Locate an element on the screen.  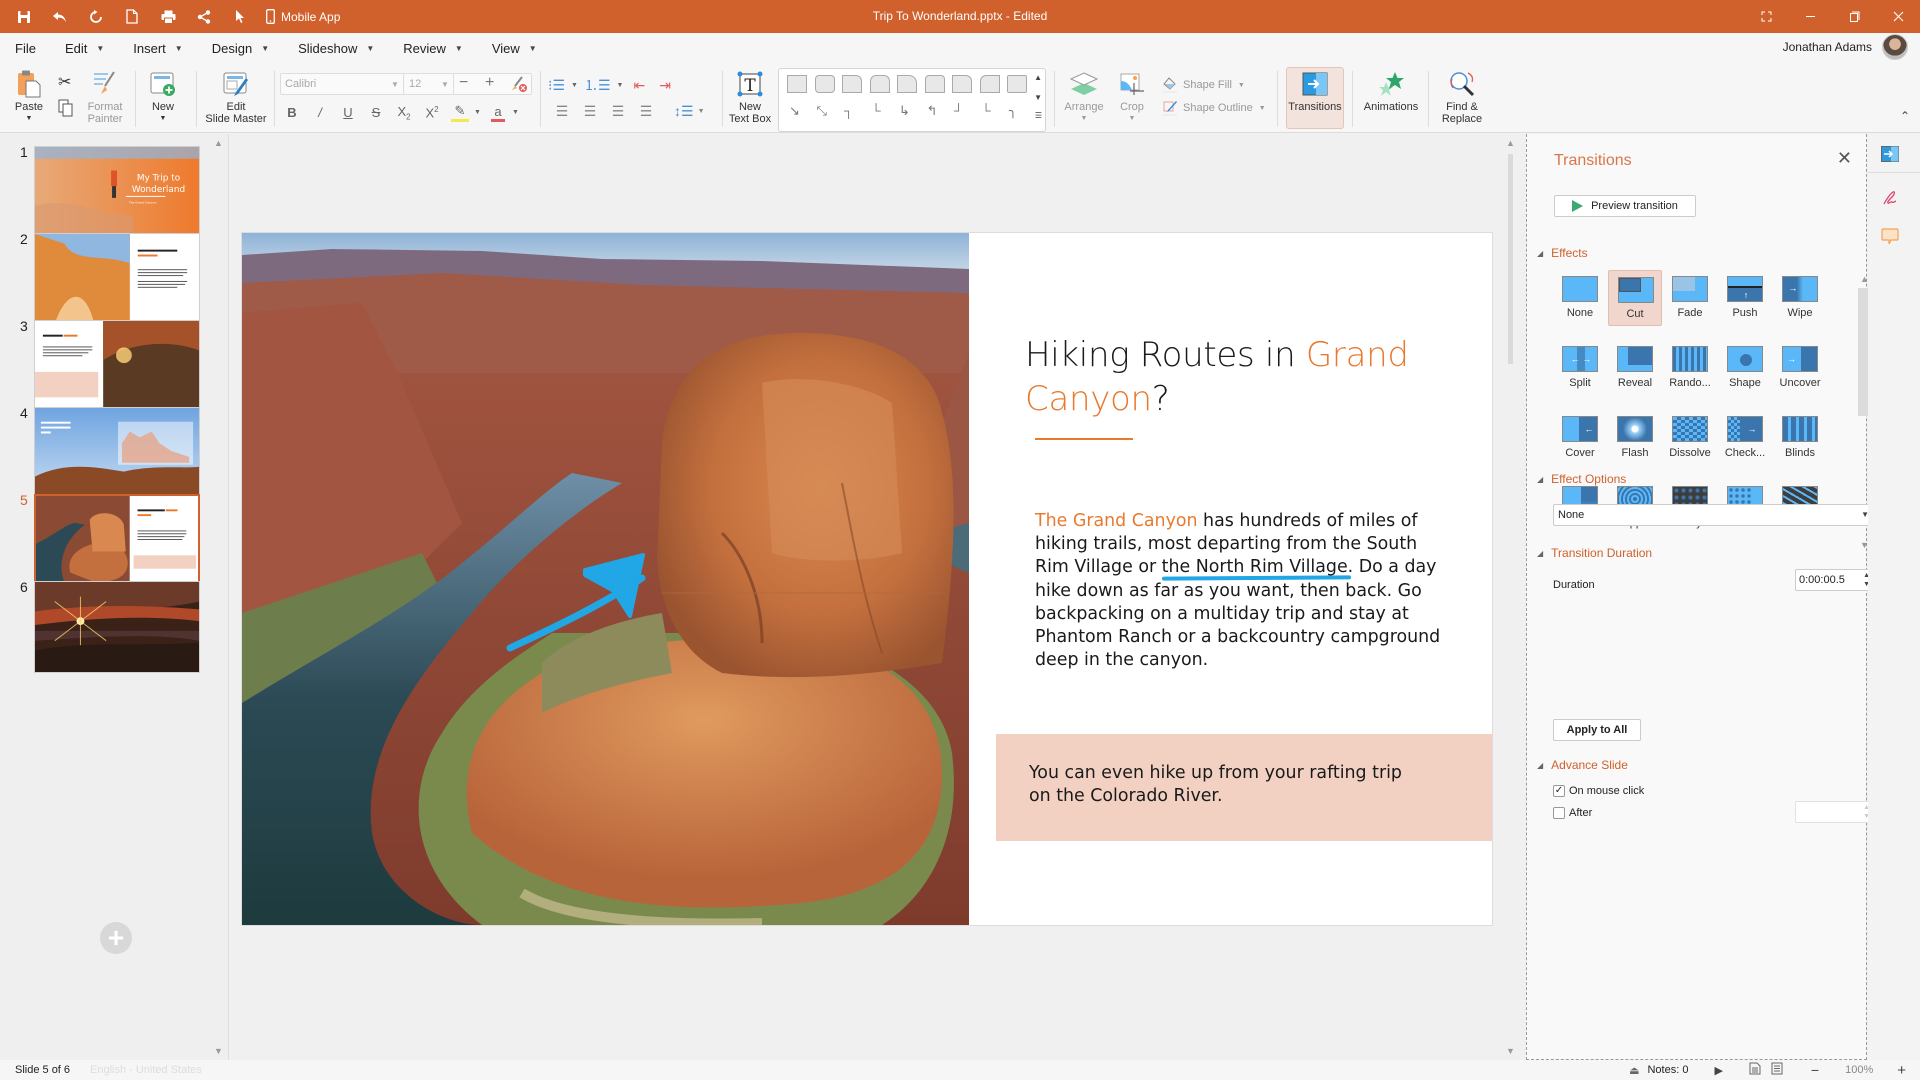
ink-pen-toggle is located at coordinates (1890, 198).